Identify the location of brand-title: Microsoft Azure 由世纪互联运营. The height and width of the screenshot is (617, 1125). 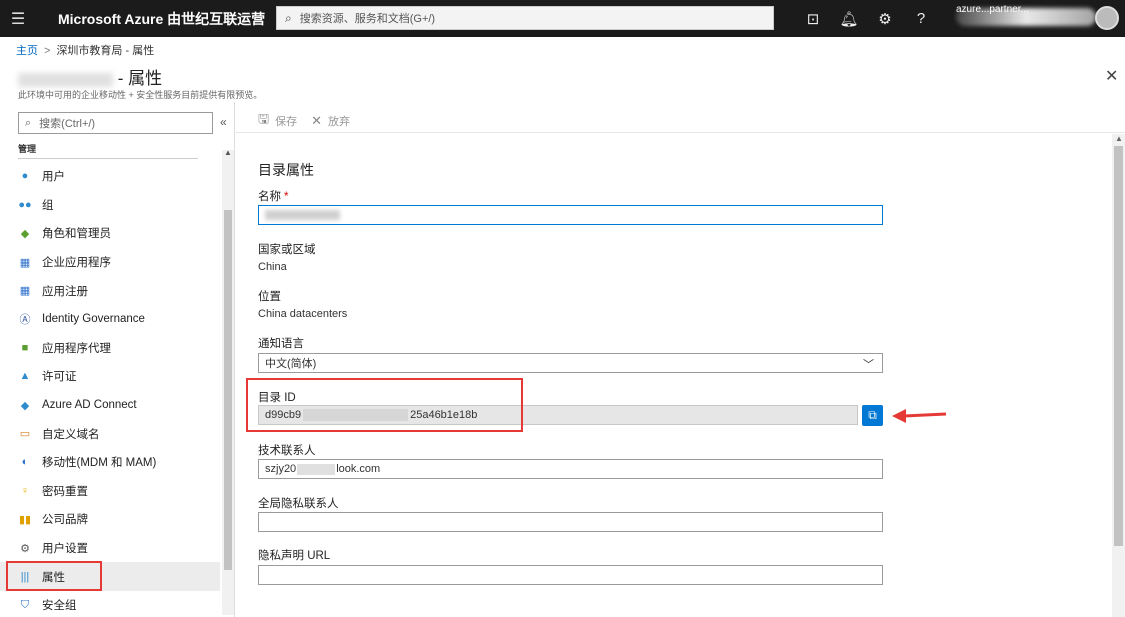
(161, 19).